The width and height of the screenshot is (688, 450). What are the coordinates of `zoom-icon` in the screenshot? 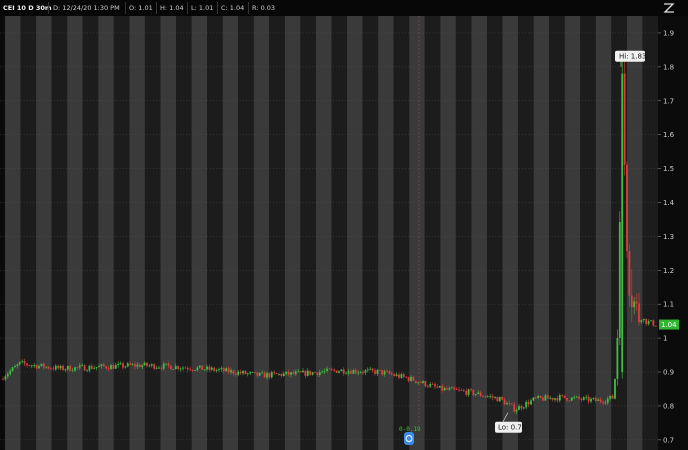 It's located at (669, 8).